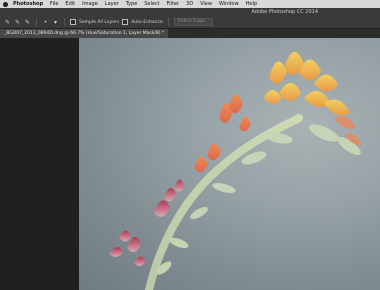  What do you see at coordinates (112, 4) in the screenshot?
I see `menu-layer: Layer` at bounding box center [112, 4].